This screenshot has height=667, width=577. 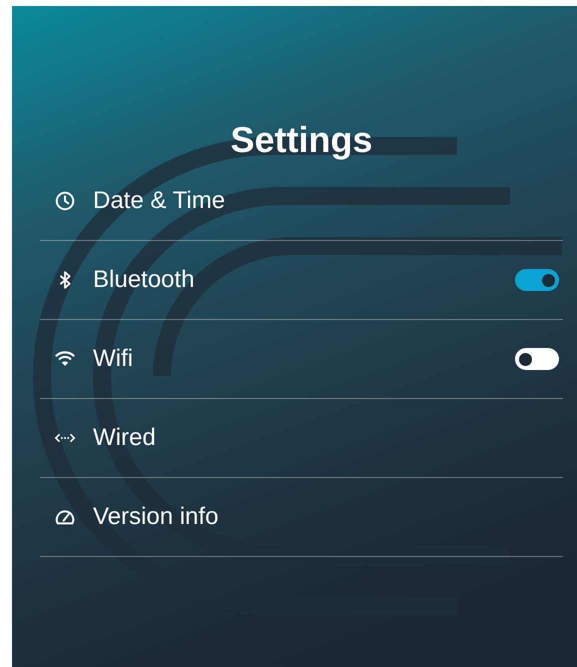 I want to click on page-title: Settings, so click(x=301, y=140).